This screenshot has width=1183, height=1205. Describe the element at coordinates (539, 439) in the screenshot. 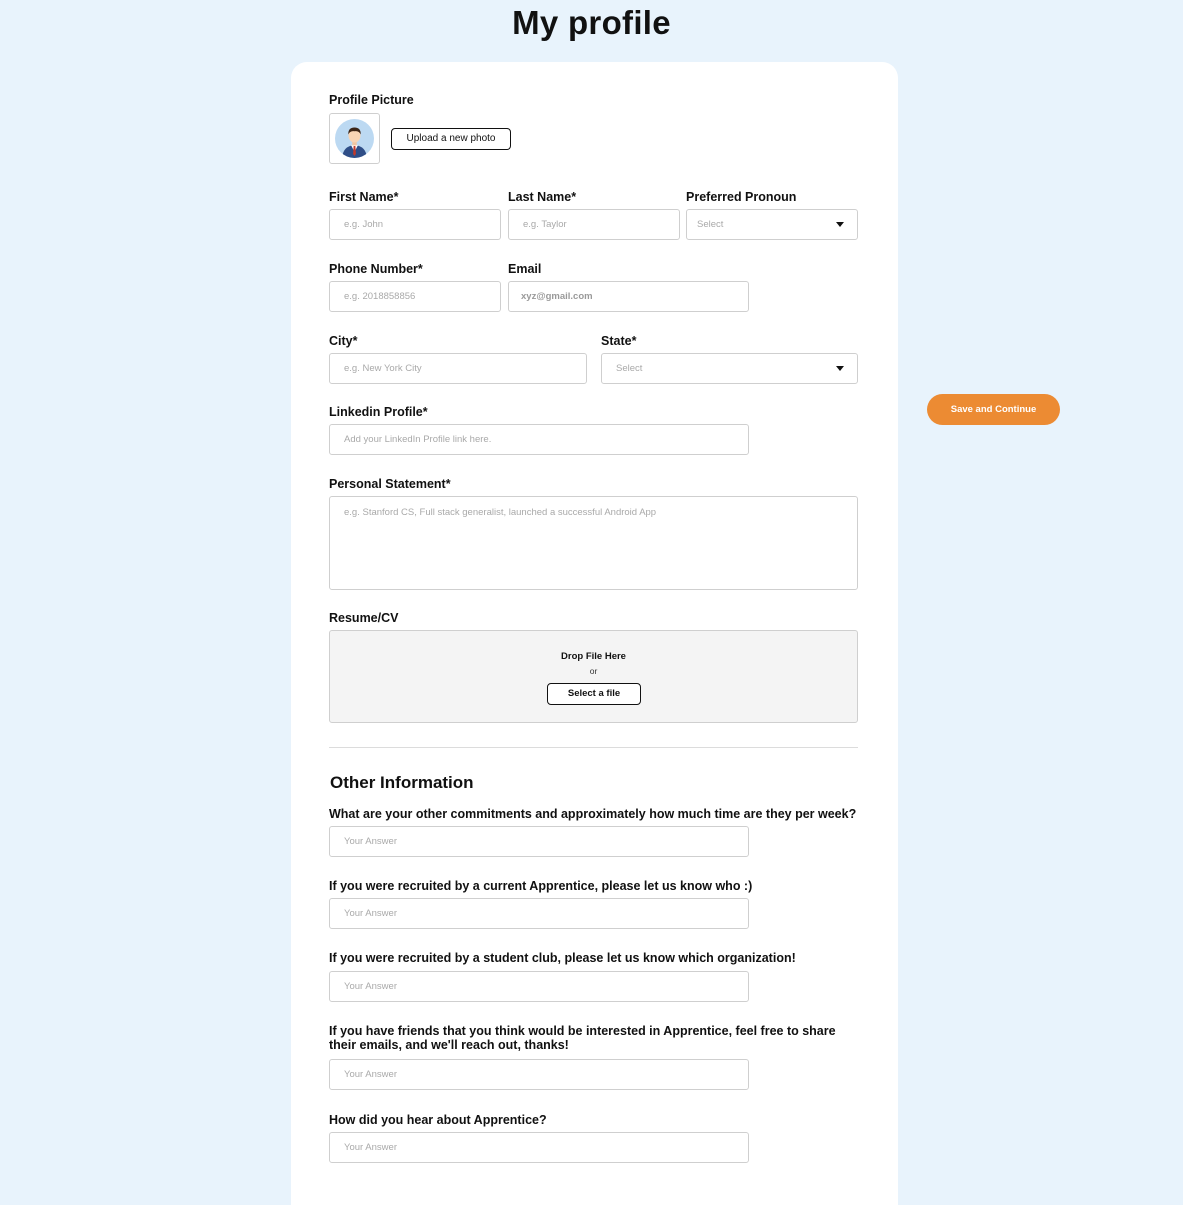

I see `linkedin-input: Add your LinkedIn Profile link here.` at that location.